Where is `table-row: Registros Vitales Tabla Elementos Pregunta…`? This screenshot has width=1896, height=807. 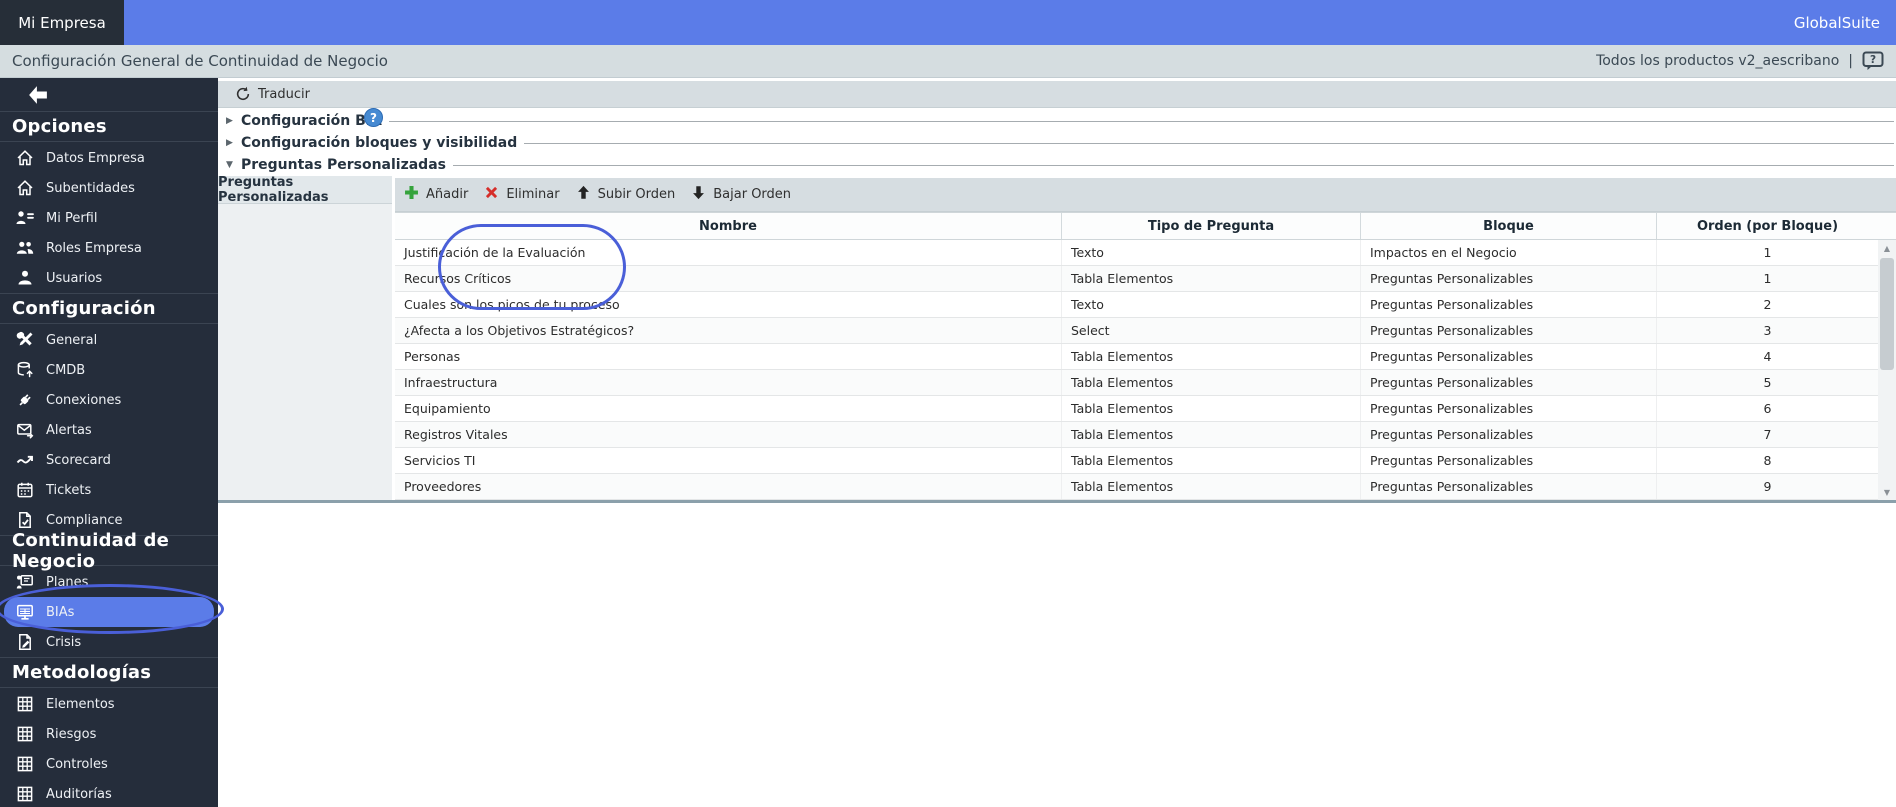 table-row: Registros Vitales Tabla Elementos Pregunta… is located at coordinates (1145, 435).